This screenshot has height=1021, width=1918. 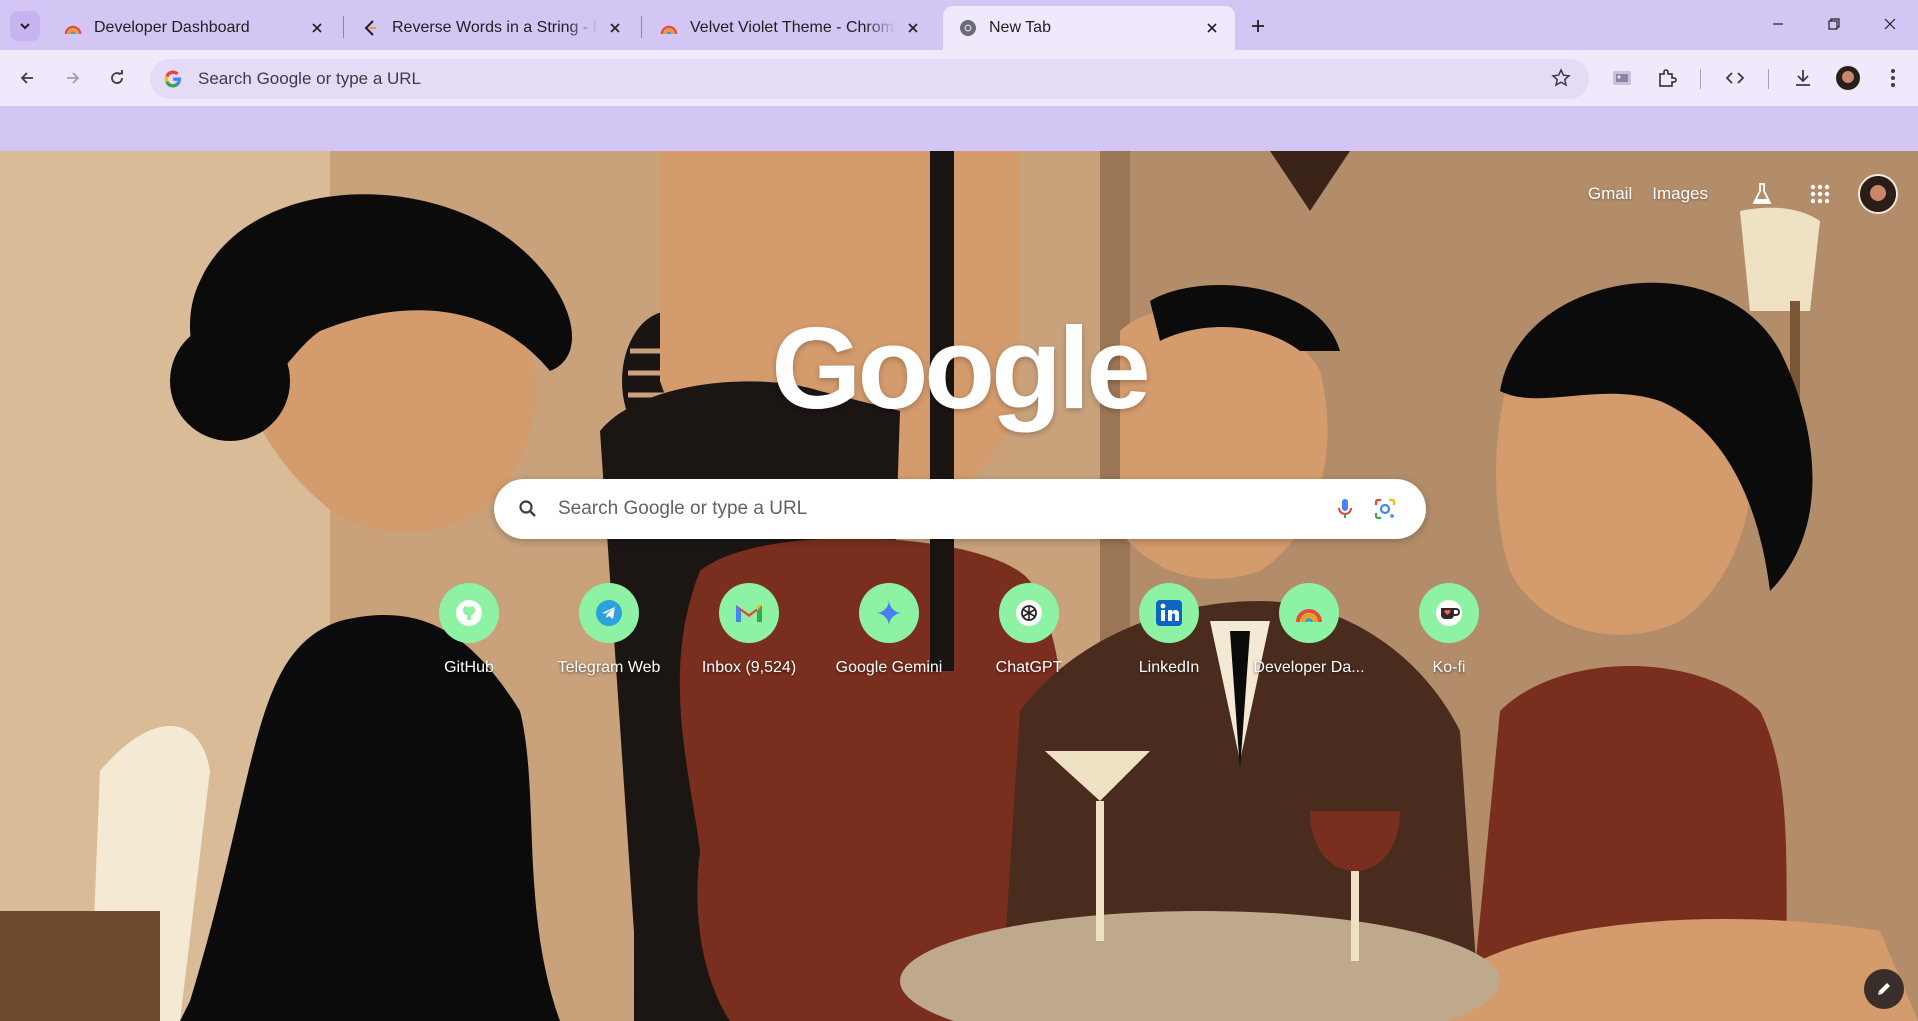 What do you see at coordinates (371, 28) in the screenshot?
I see `leetcode-icon` at bounding box center [371, 28].